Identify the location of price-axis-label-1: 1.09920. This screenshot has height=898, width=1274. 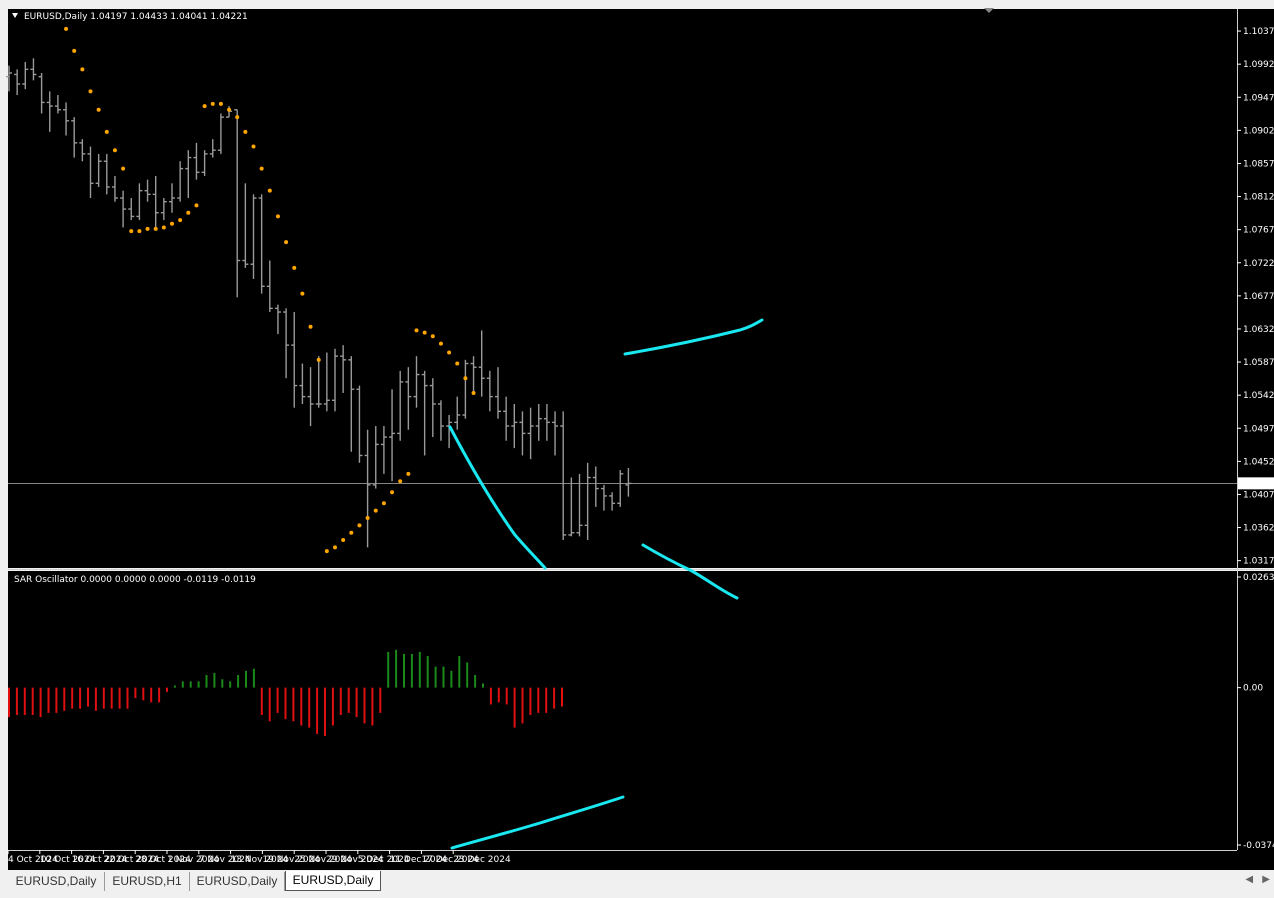
(1258, 65).